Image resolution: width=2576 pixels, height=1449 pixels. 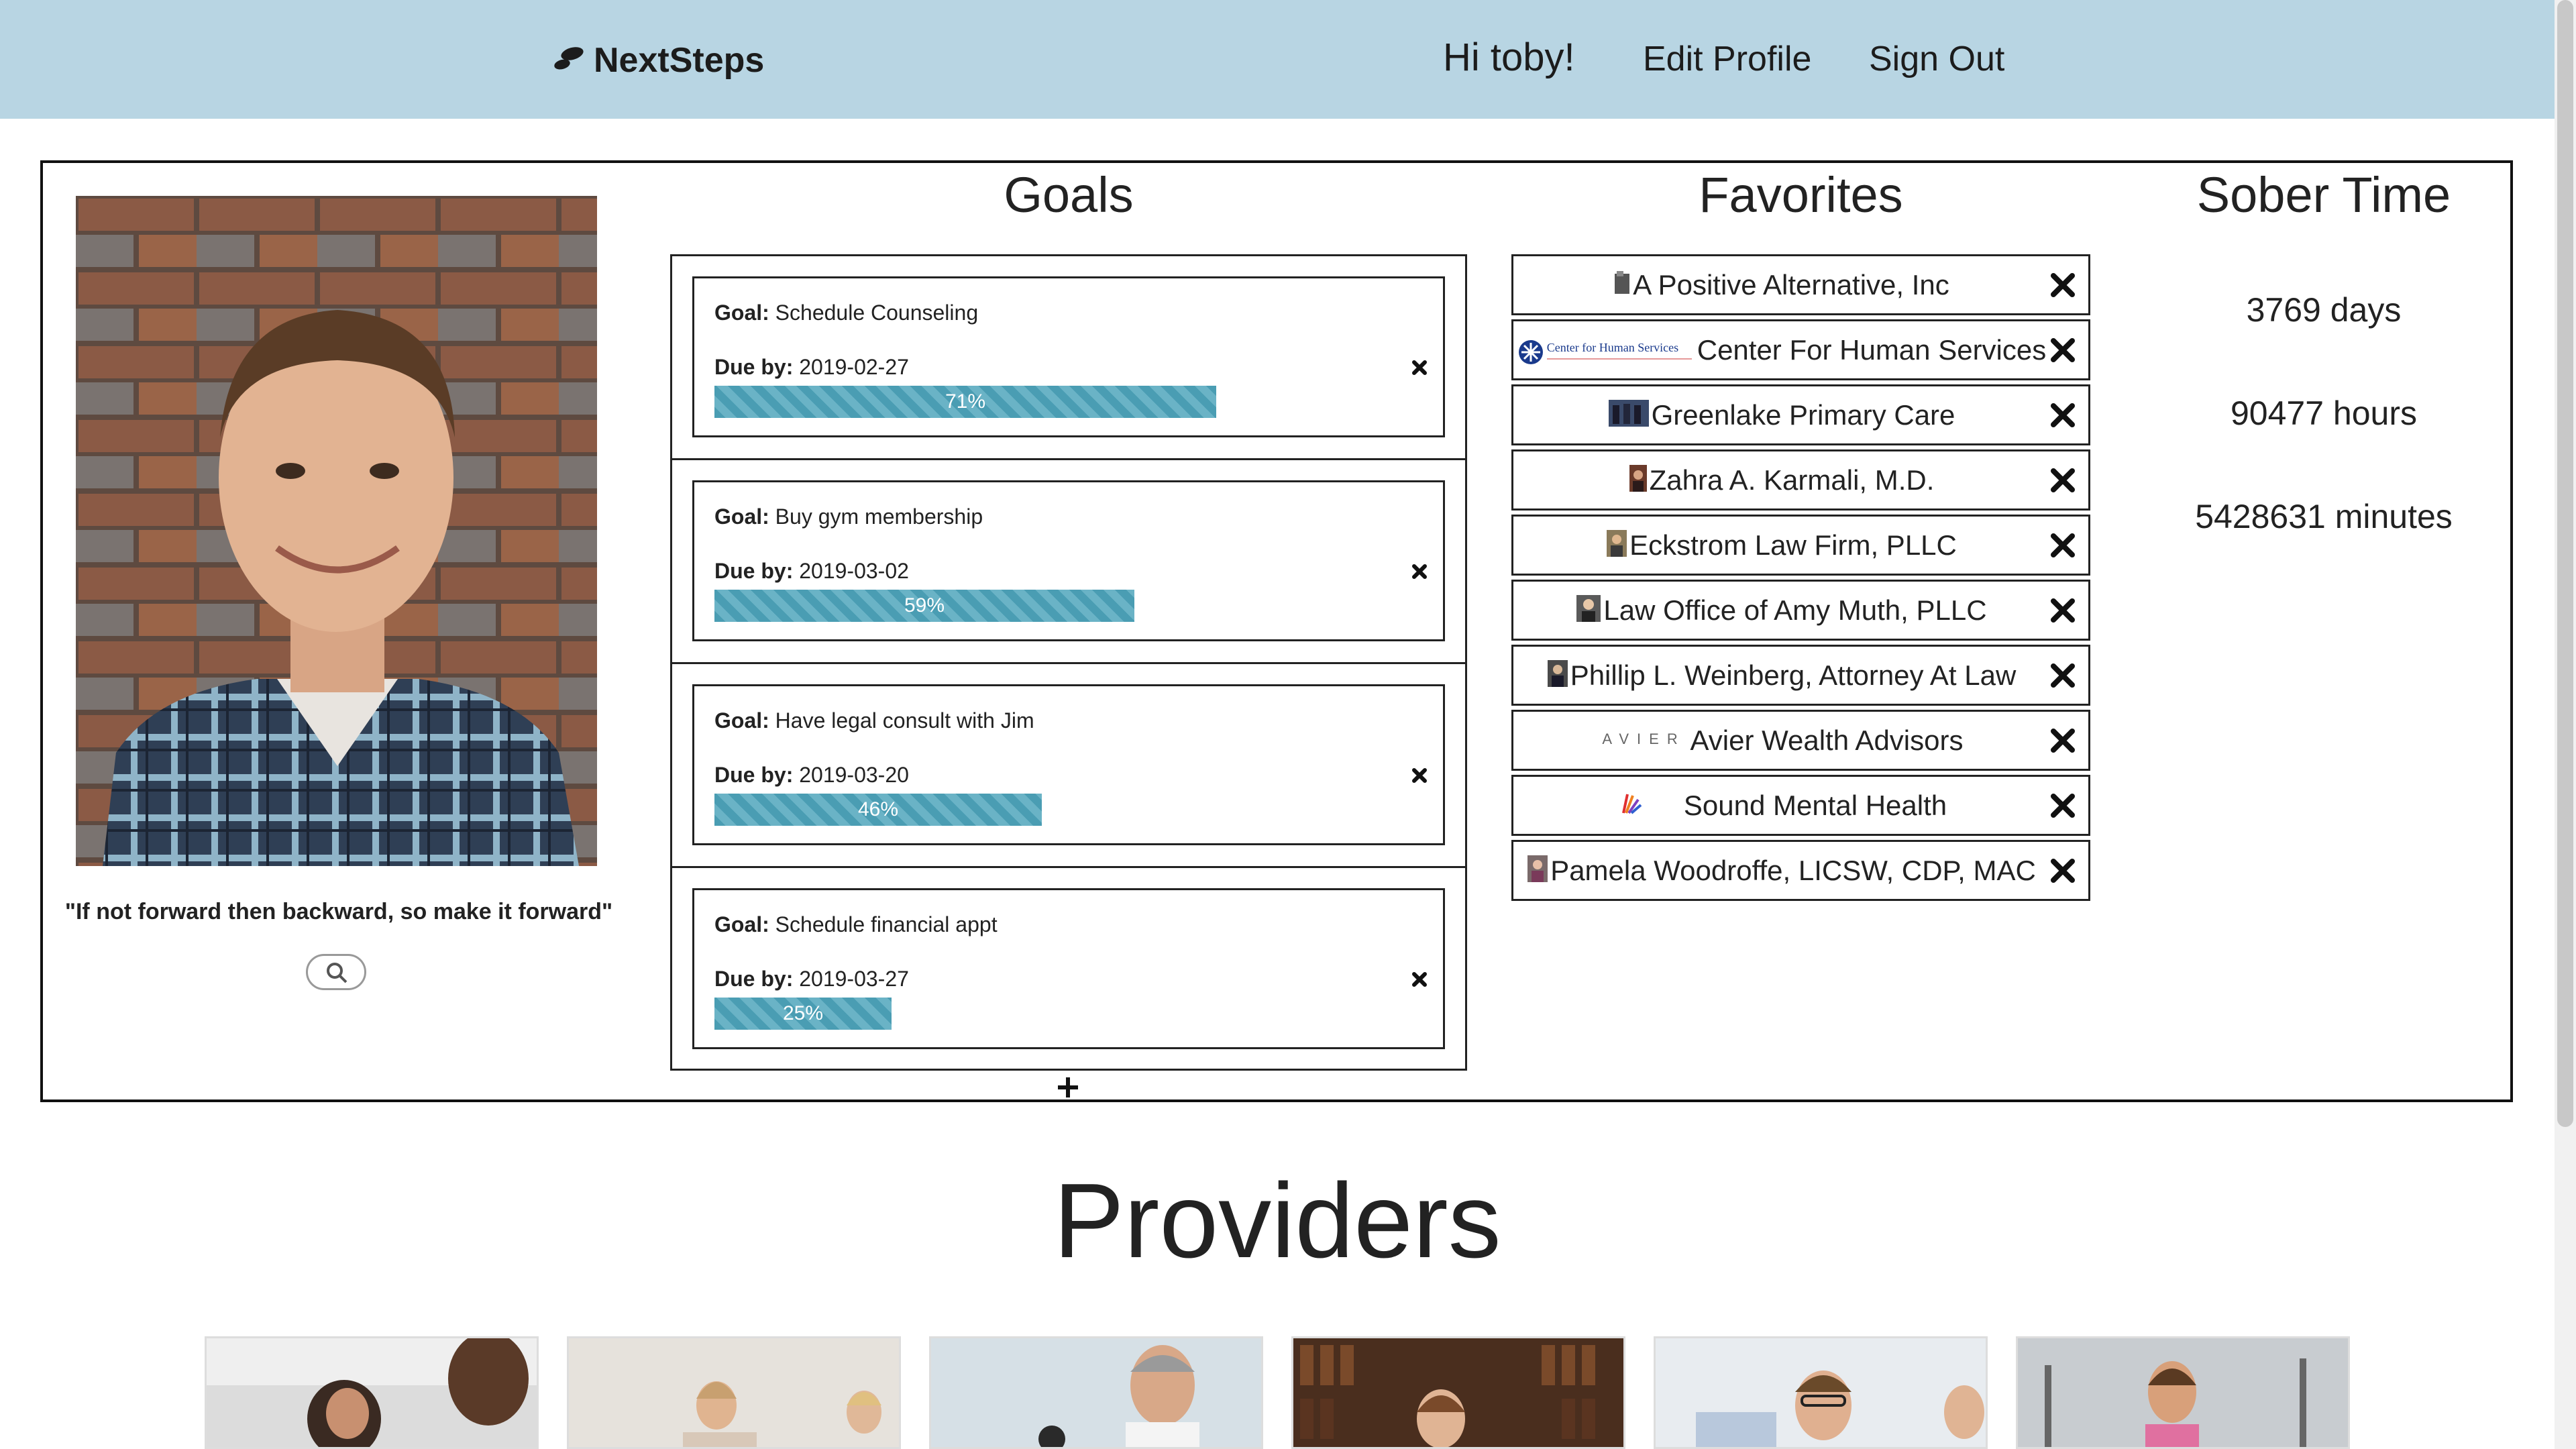 I want to click on favorite-link: Eckstrom Law Firm, PLLC, so click(x=1781, y=545).